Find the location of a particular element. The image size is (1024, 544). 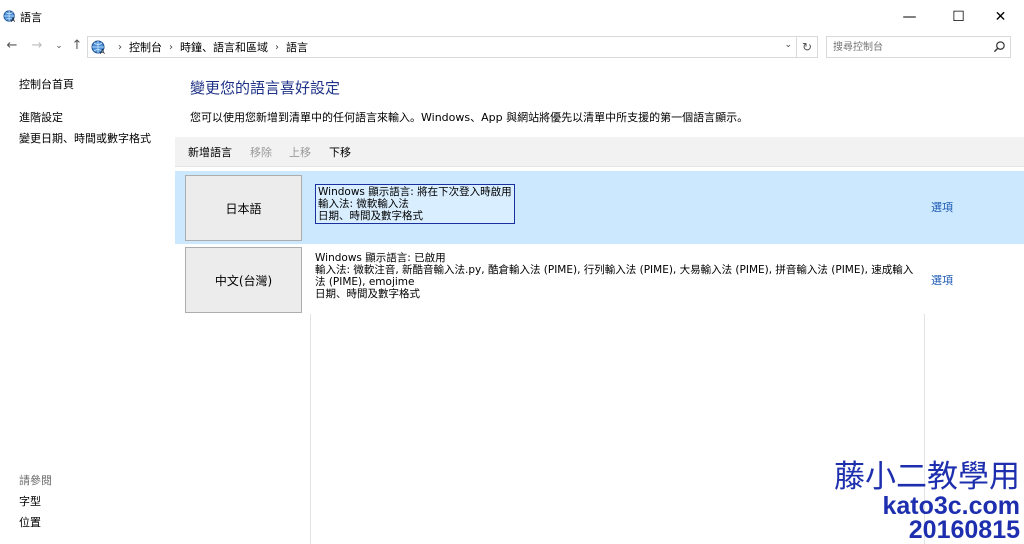

address-dropdown-icon: ⌄ is located at coordinates (788, 45).